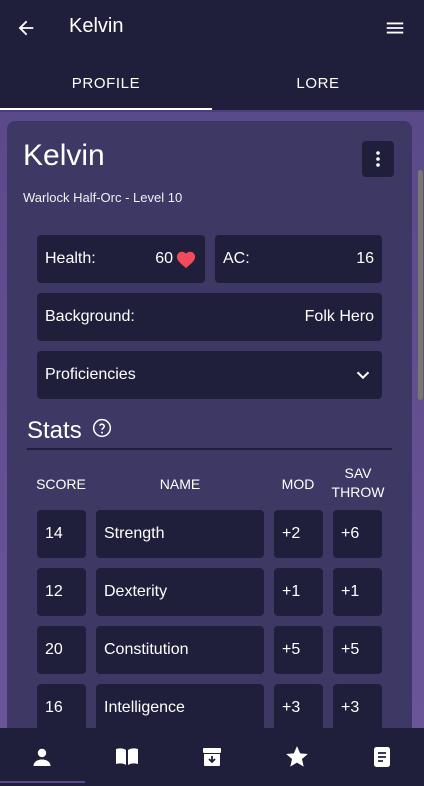 The image size is (424, 786). I want to click on notes-icon, so click(381, 757).